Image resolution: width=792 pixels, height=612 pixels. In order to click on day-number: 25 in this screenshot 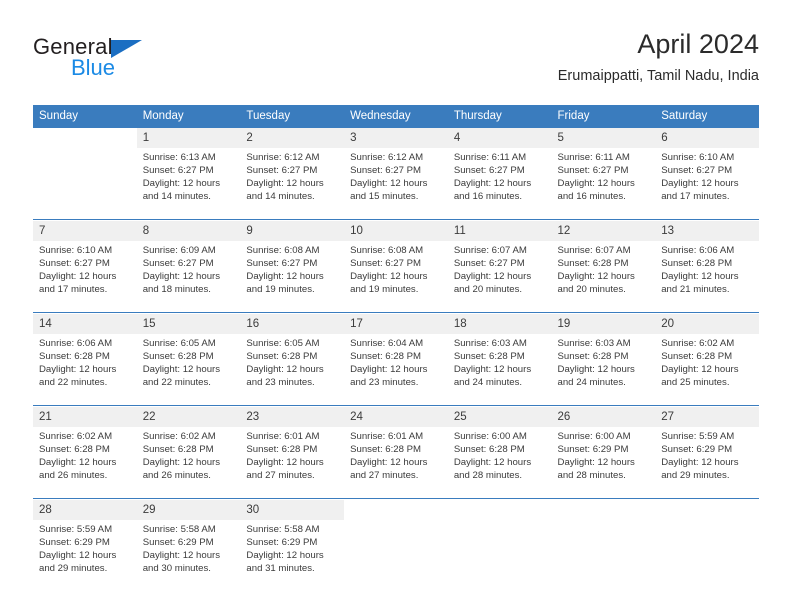, I will do `click(499, 417)`.